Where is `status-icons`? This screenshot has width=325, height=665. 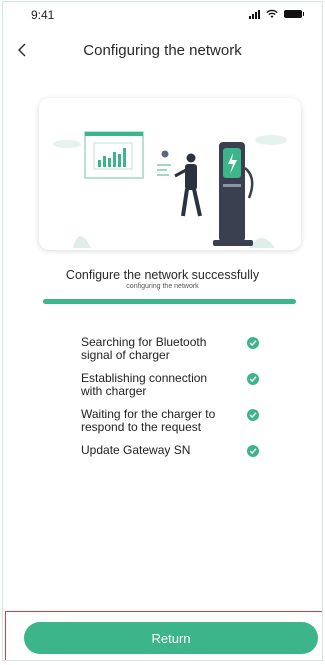
status-icons is located at coordinates (276, 14).